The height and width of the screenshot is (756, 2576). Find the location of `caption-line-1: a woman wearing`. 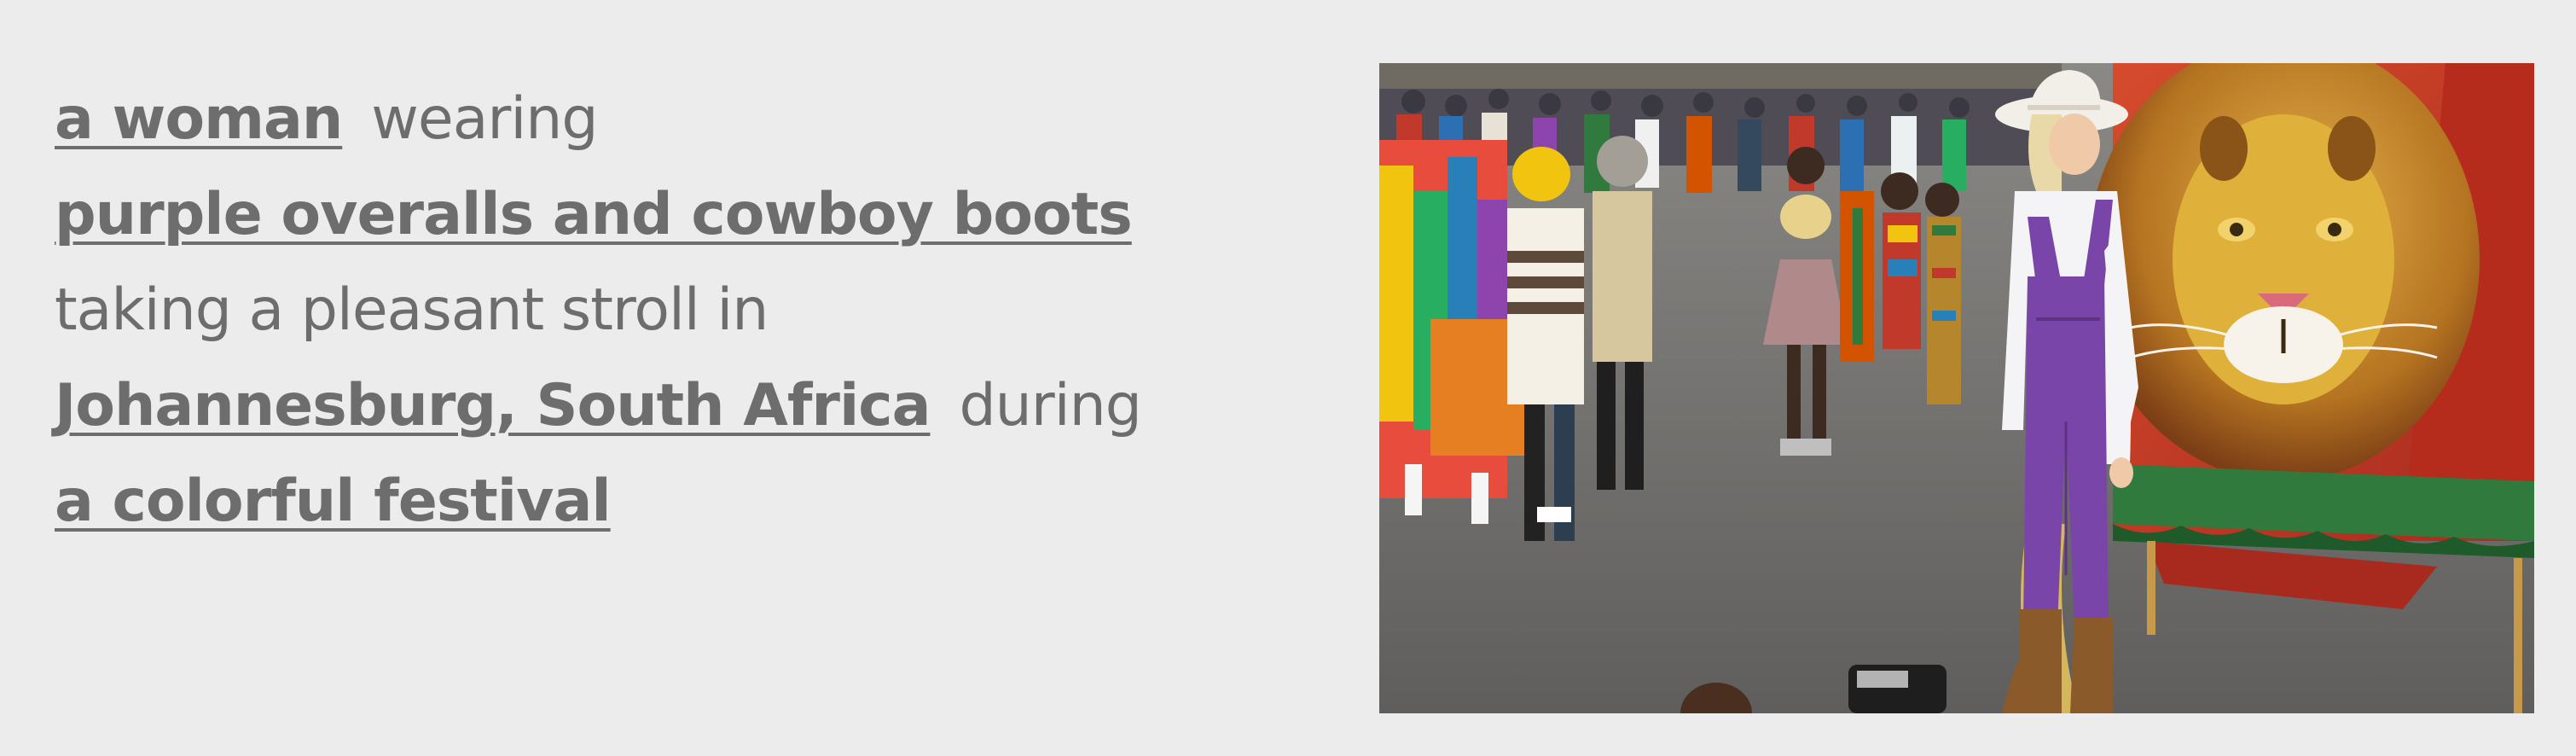

caption-line-1: a woman wearing is located at coordinates (694, 119).